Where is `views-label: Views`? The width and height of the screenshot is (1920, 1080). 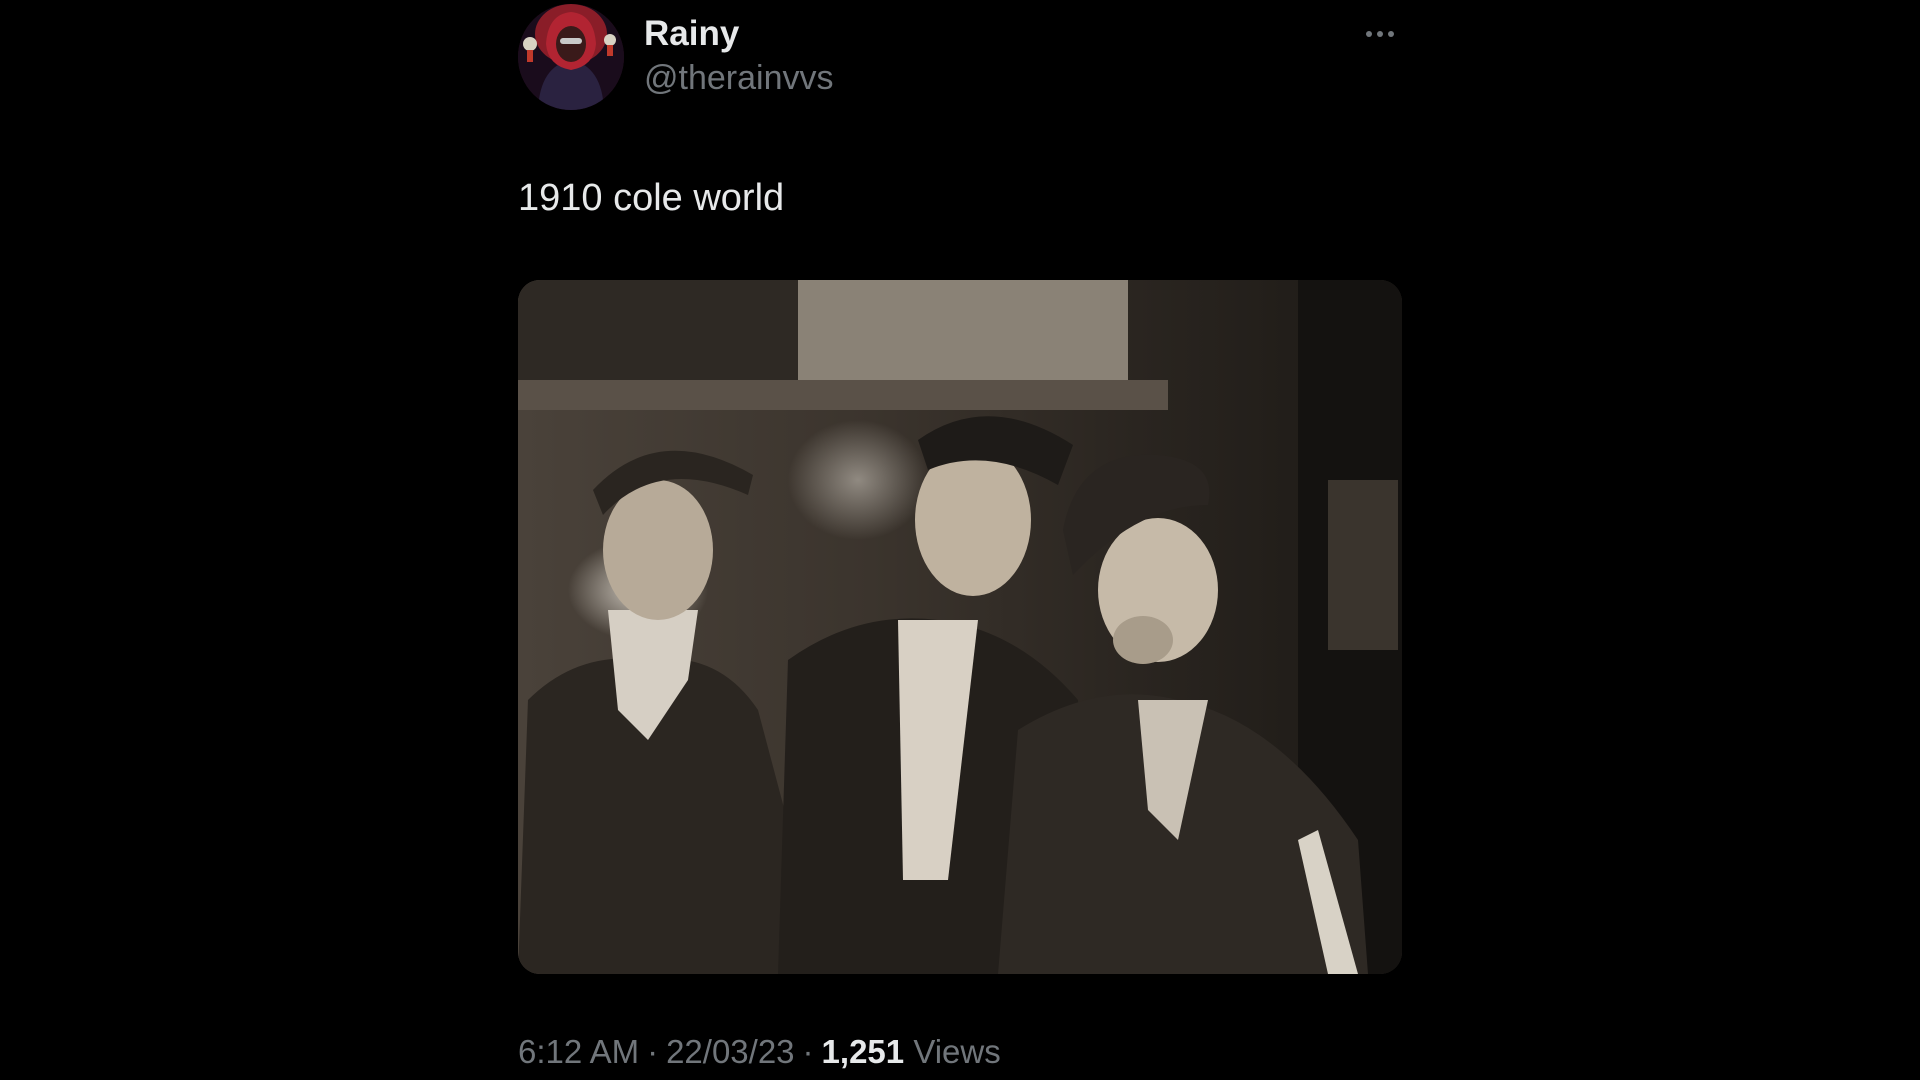
views-label: Views is located at coordinates (957, 1051).